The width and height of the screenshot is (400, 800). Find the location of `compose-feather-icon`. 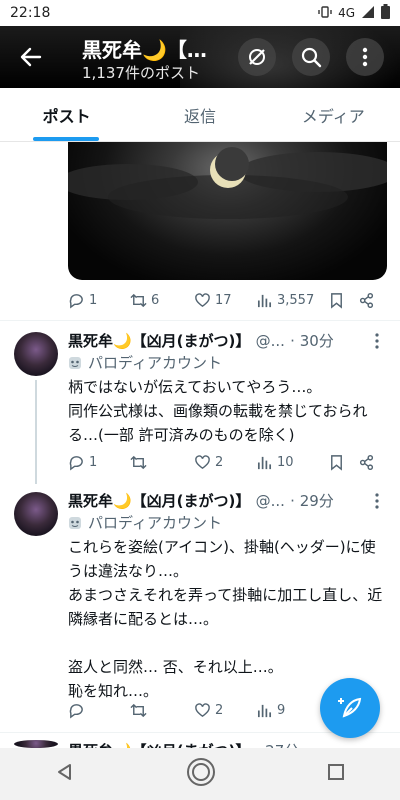

compose-feather-icon is located at coordinates (350, 707).